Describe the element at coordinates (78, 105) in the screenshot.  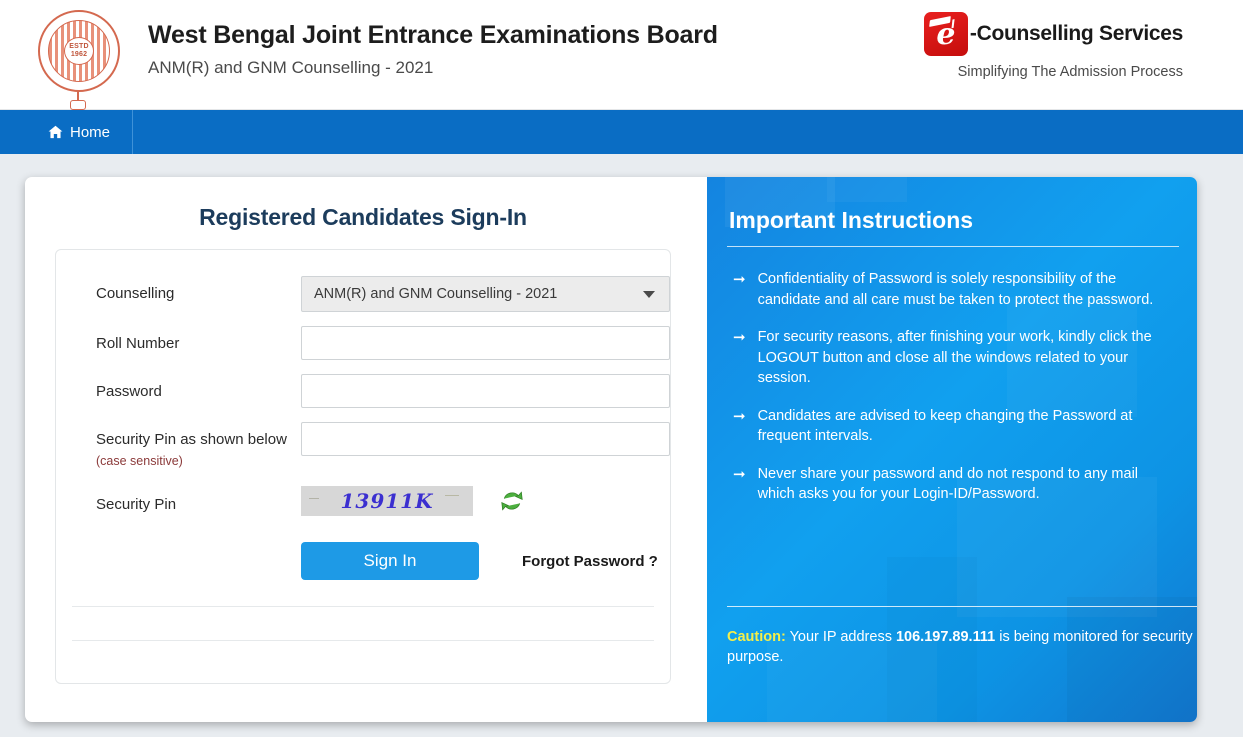
I see `emblem-foot` at that location.